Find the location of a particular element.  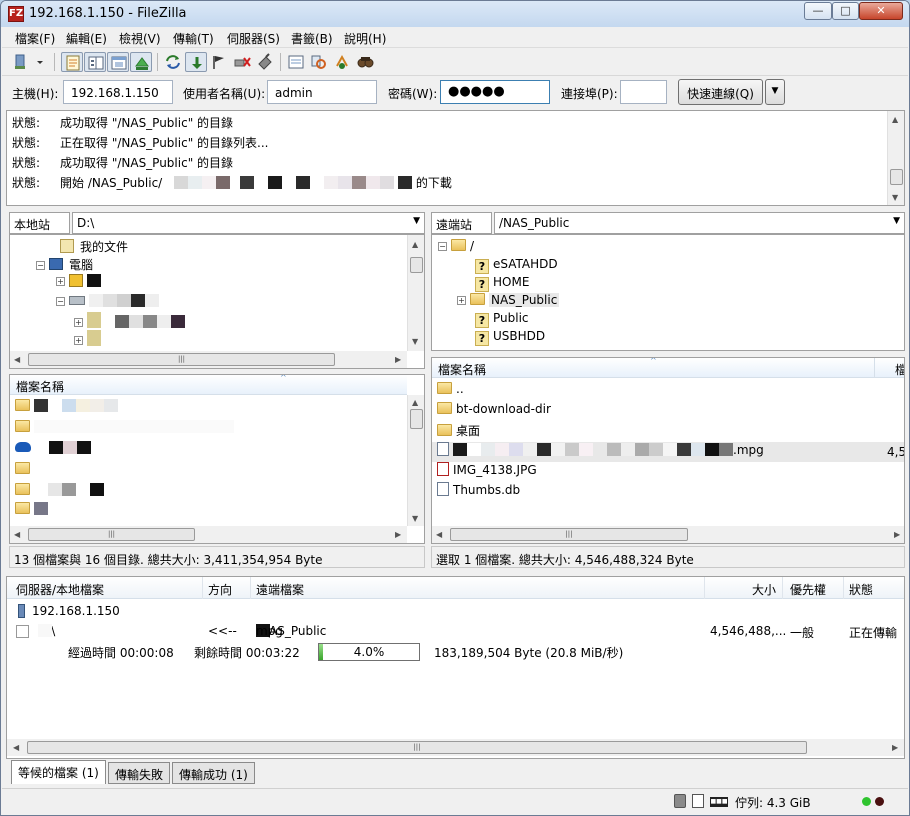

list-item-jpg: IMG_4138.JPG is located at coordinates (487, 472).